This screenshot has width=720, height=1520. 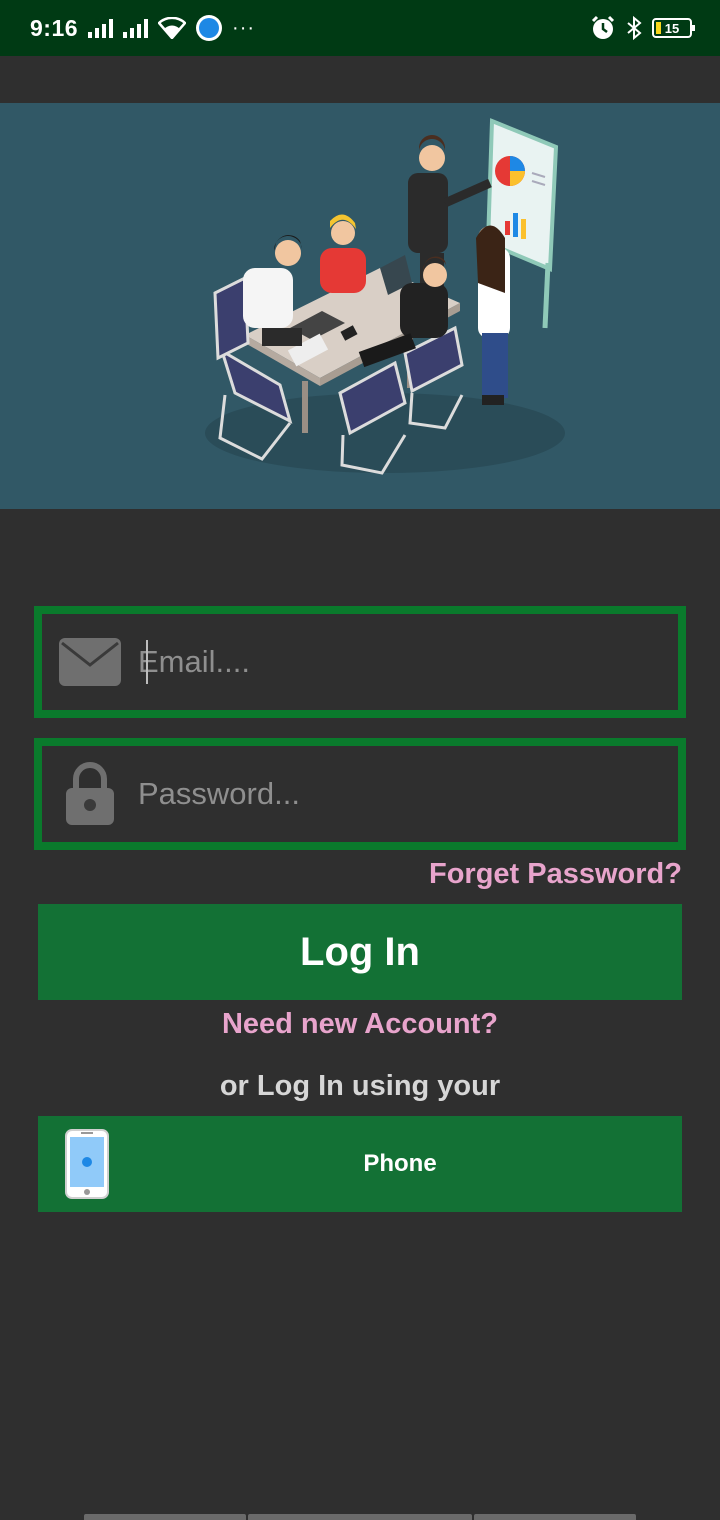 What do you see at coordinates (360, 952) in the screenshot?
I see `login-button: Log In` at bounding box center [360, 952].